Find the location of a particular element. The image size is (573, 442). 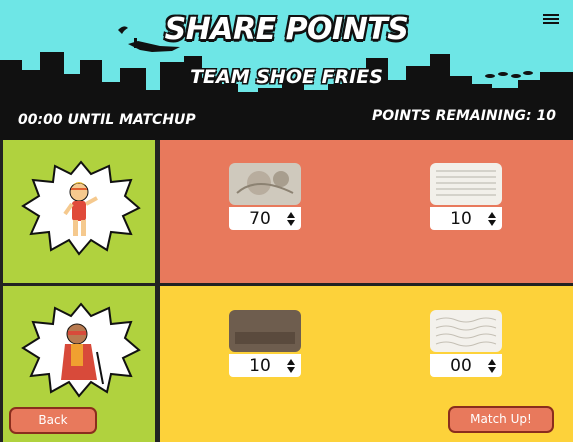

points-stepper: 70 is located at coordinates (265, 218).